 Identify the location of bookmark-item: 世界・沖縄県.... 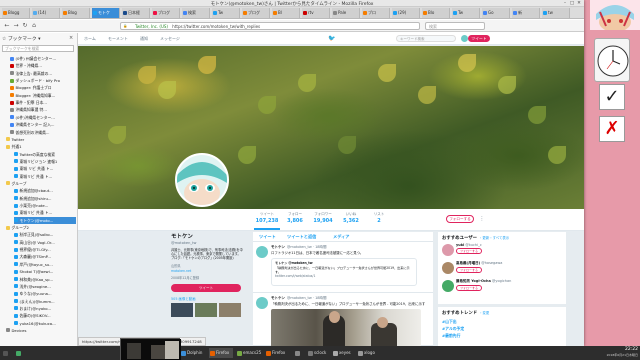
(43, 65).